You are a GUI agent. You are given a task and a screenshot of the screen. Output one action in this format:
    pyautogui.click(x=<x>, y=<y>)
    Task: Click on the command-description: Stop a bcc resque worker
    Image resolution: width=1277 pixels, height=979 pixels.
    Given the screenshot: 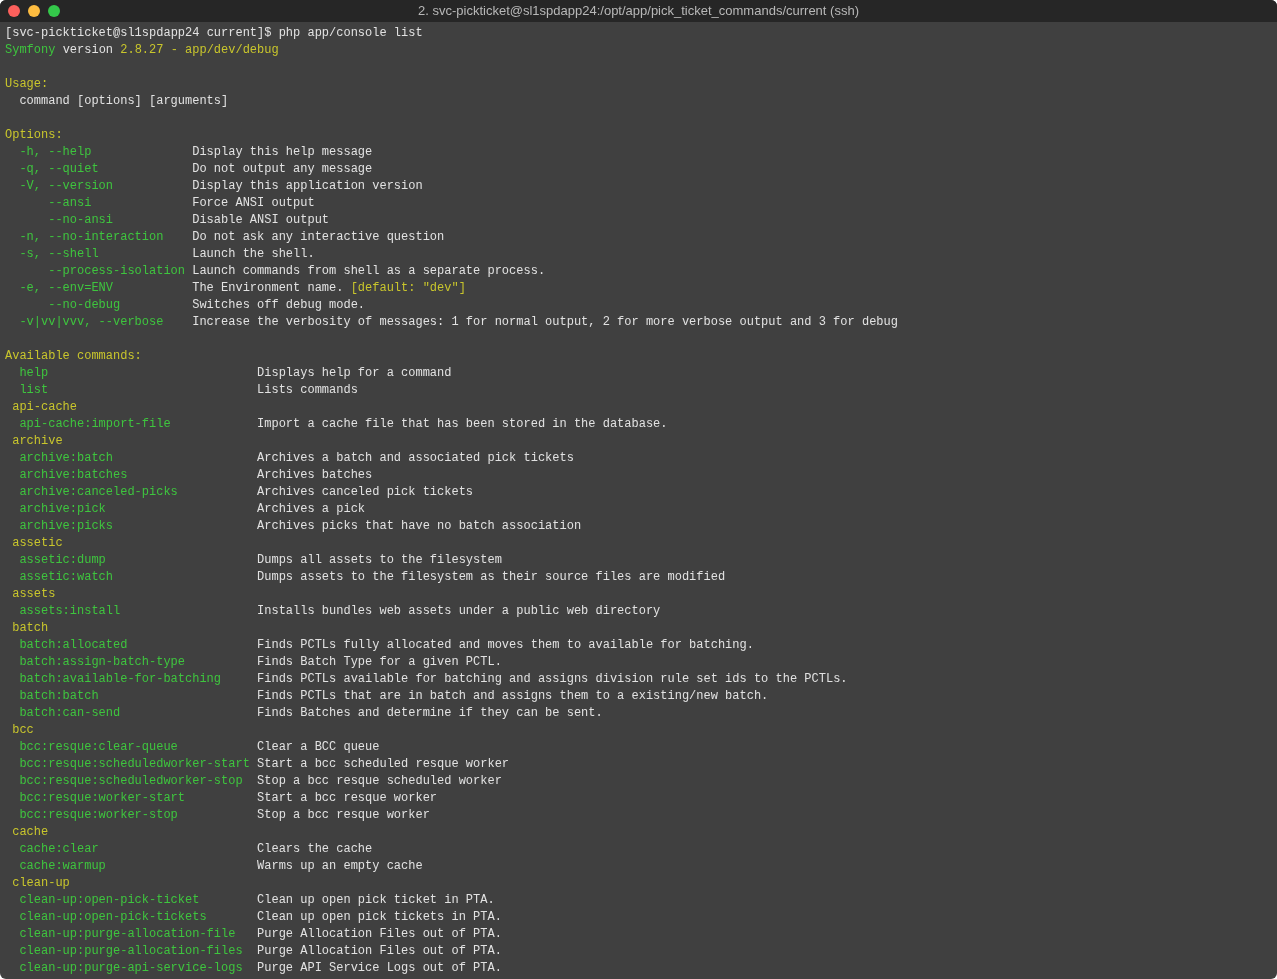 What is the action you would take?
    pyautogui.click(x=343, y=815)
    